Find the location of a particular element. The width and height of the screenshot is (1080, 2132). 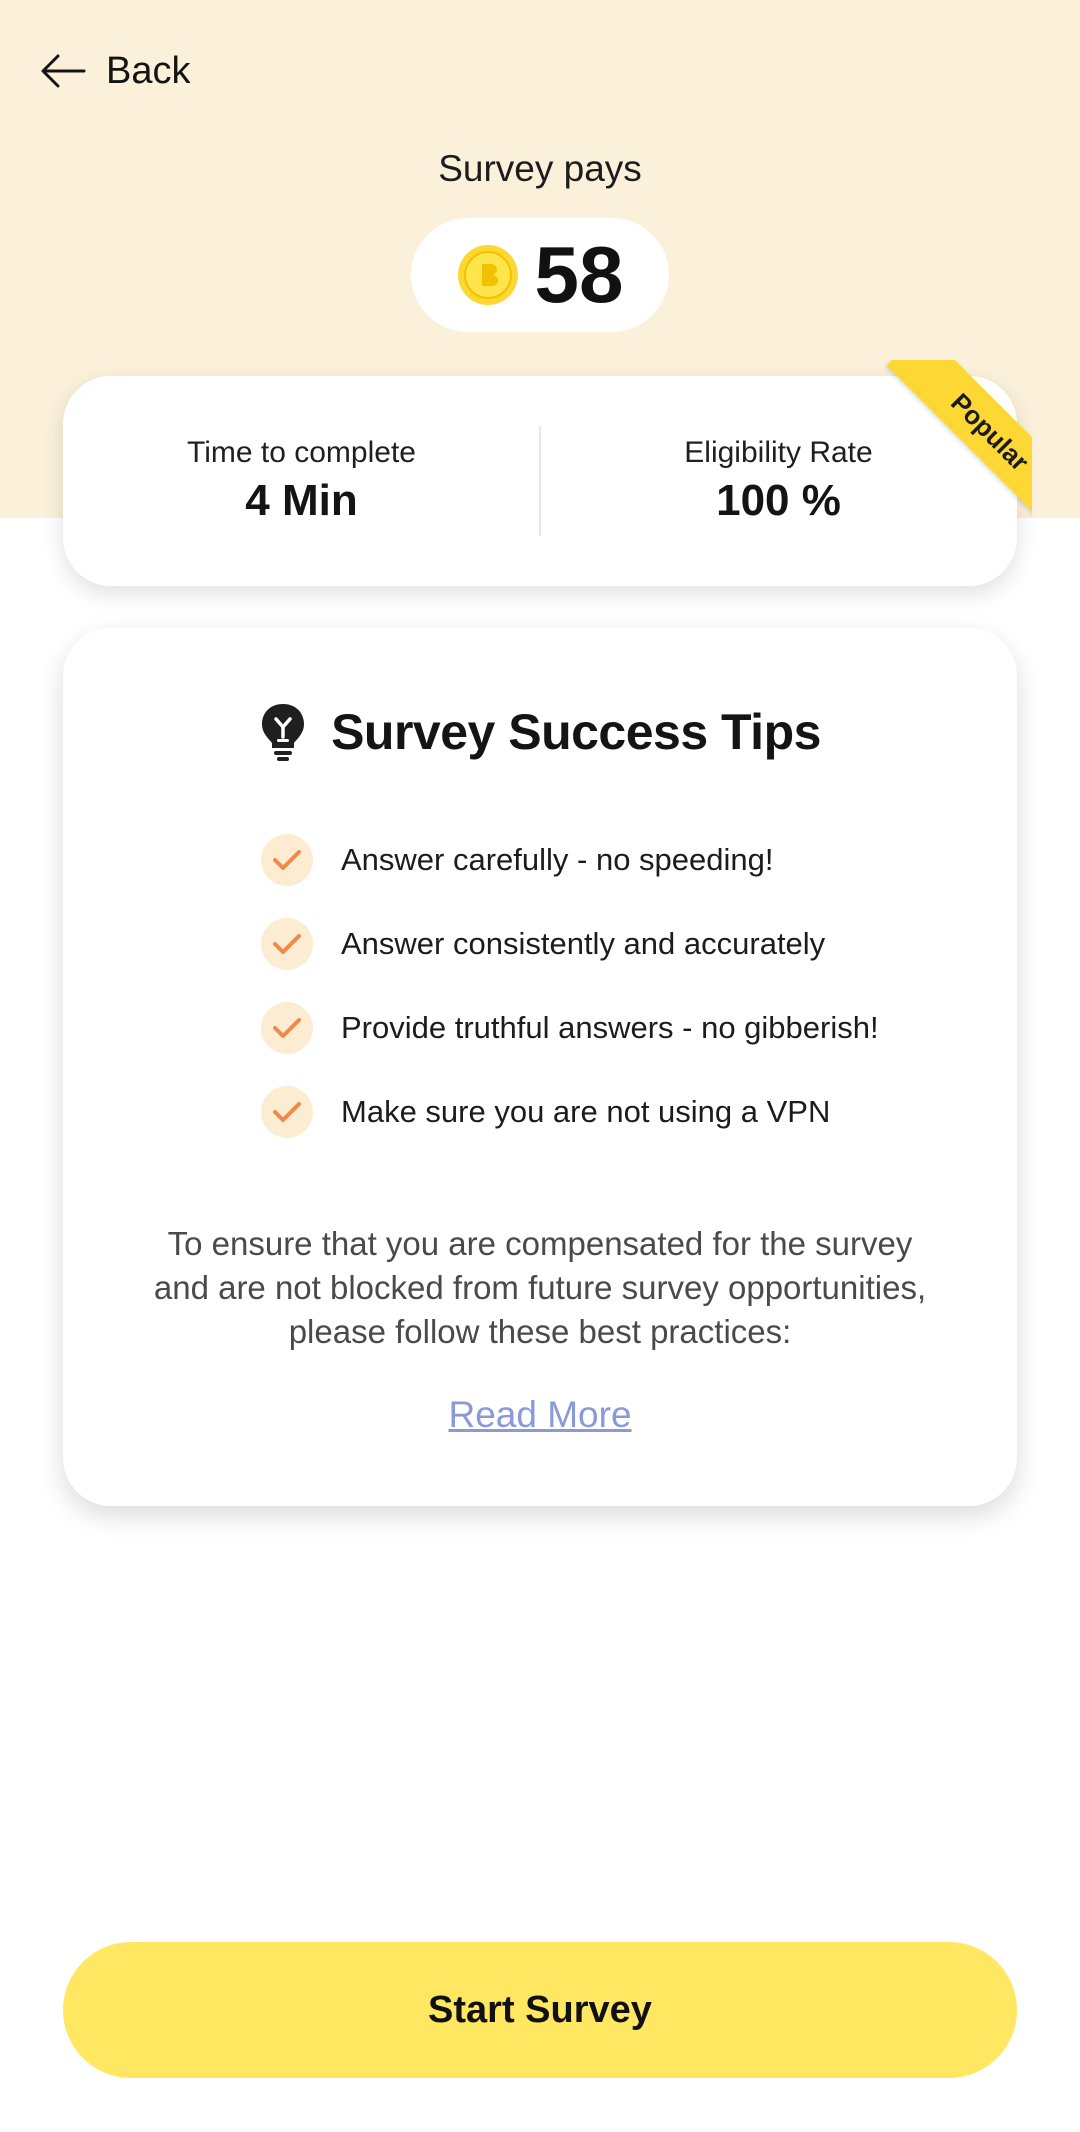

time-to-complete-value: 4 Min is located at coordinates (301, 500).